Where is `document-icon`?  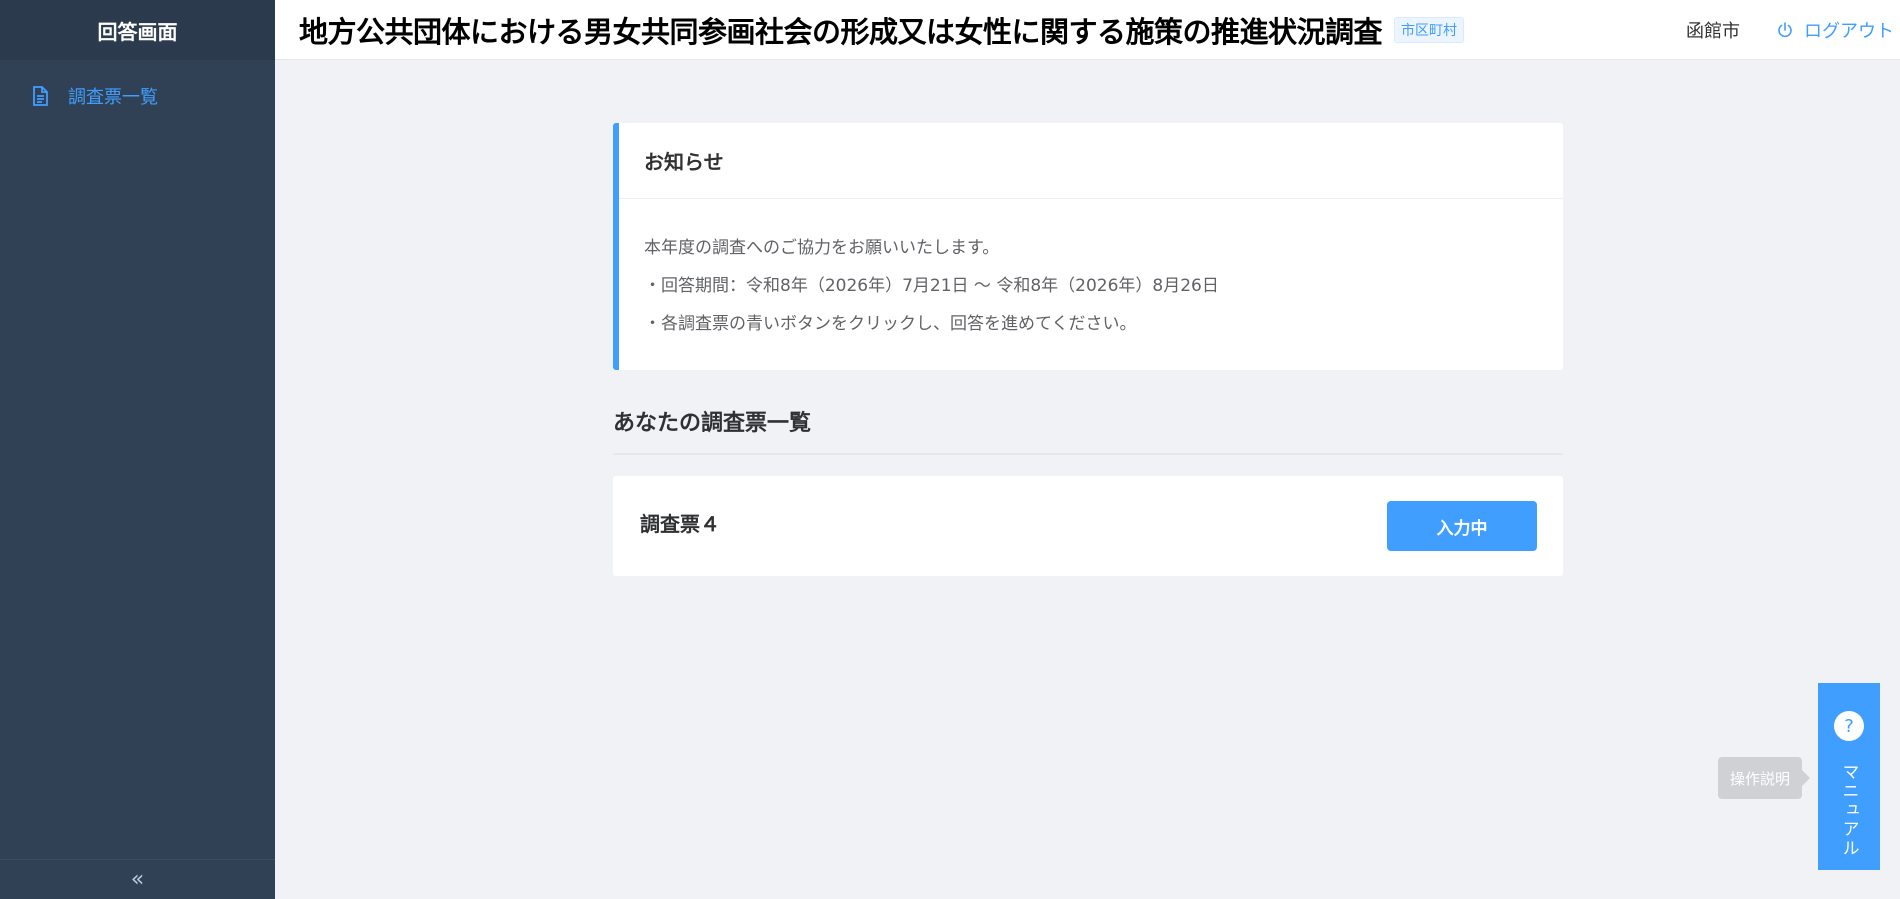
document-icon is located at coordinates (40, 96).